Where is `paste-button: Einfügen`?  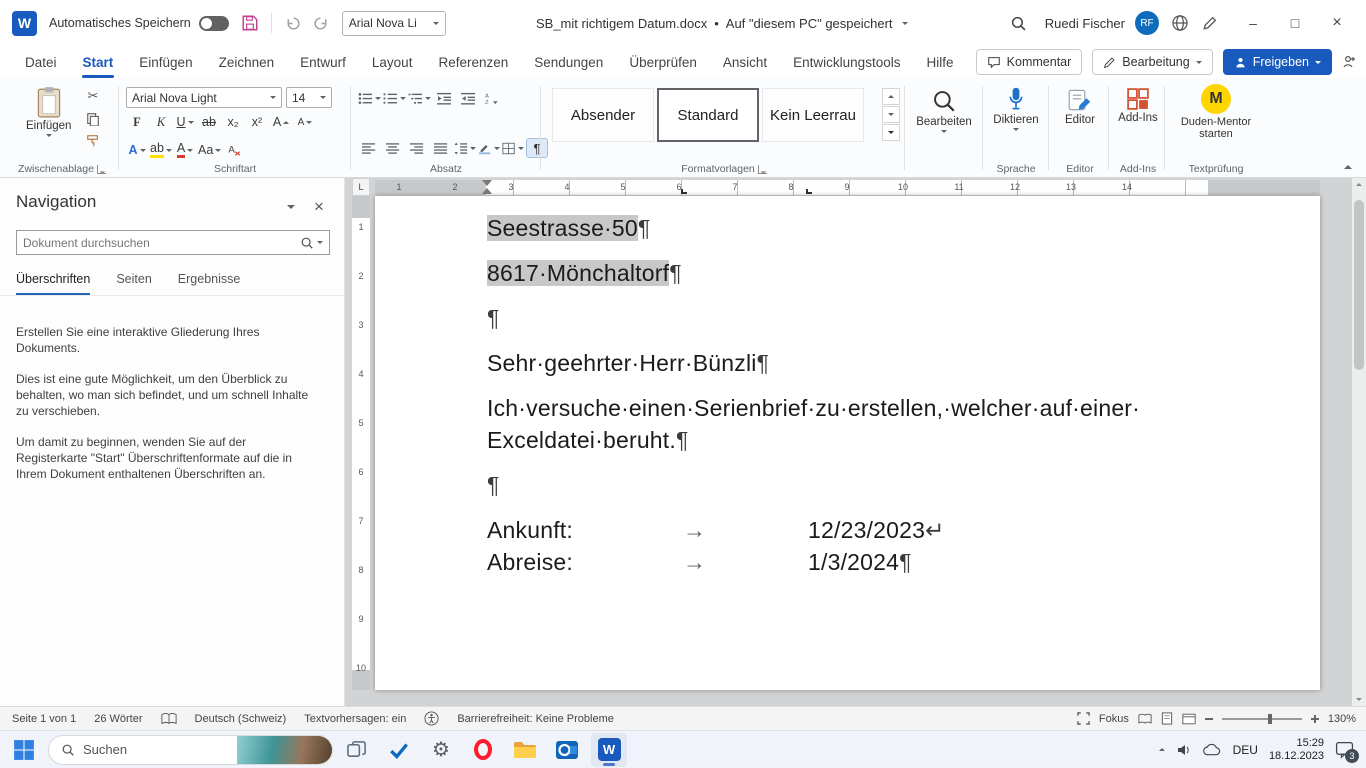 paste-button: Einfügen is located at coordinates (48, 111).